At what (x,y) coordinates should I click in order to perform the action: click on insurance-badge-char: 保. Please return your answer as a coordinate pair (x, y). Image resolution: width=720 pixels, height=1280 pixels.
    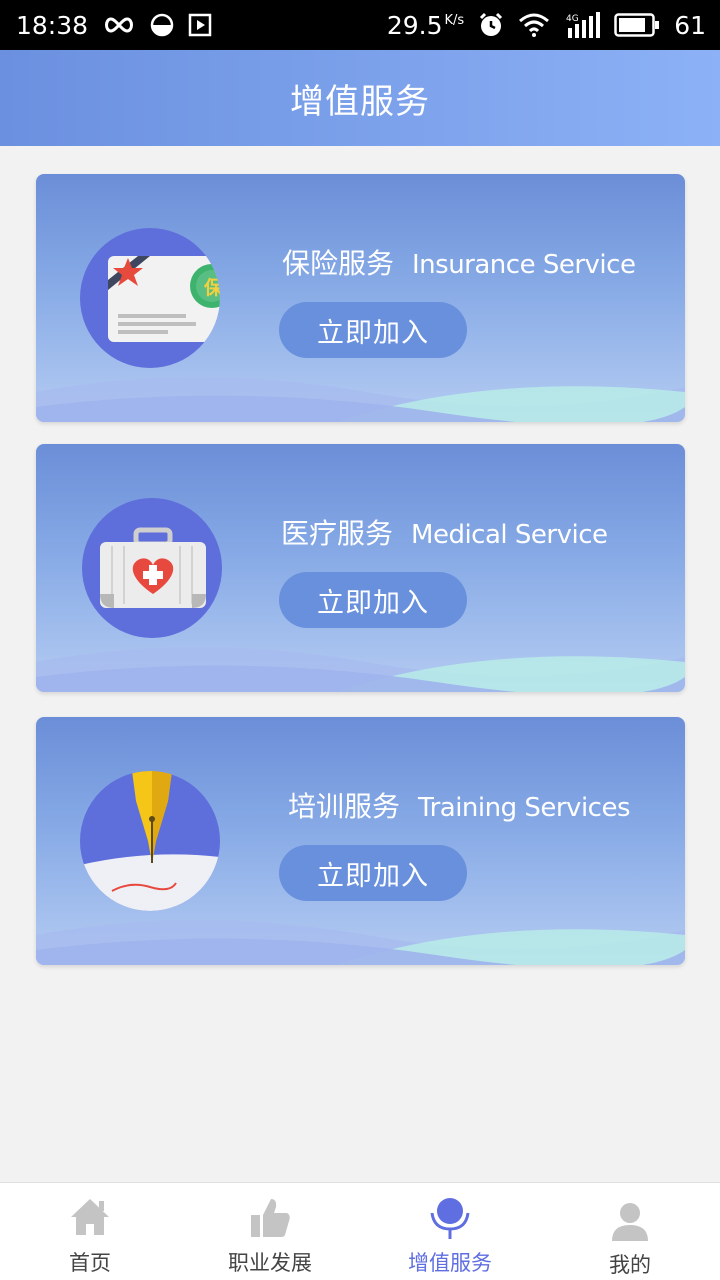
    Looking at the image, I should click on (211, 287).